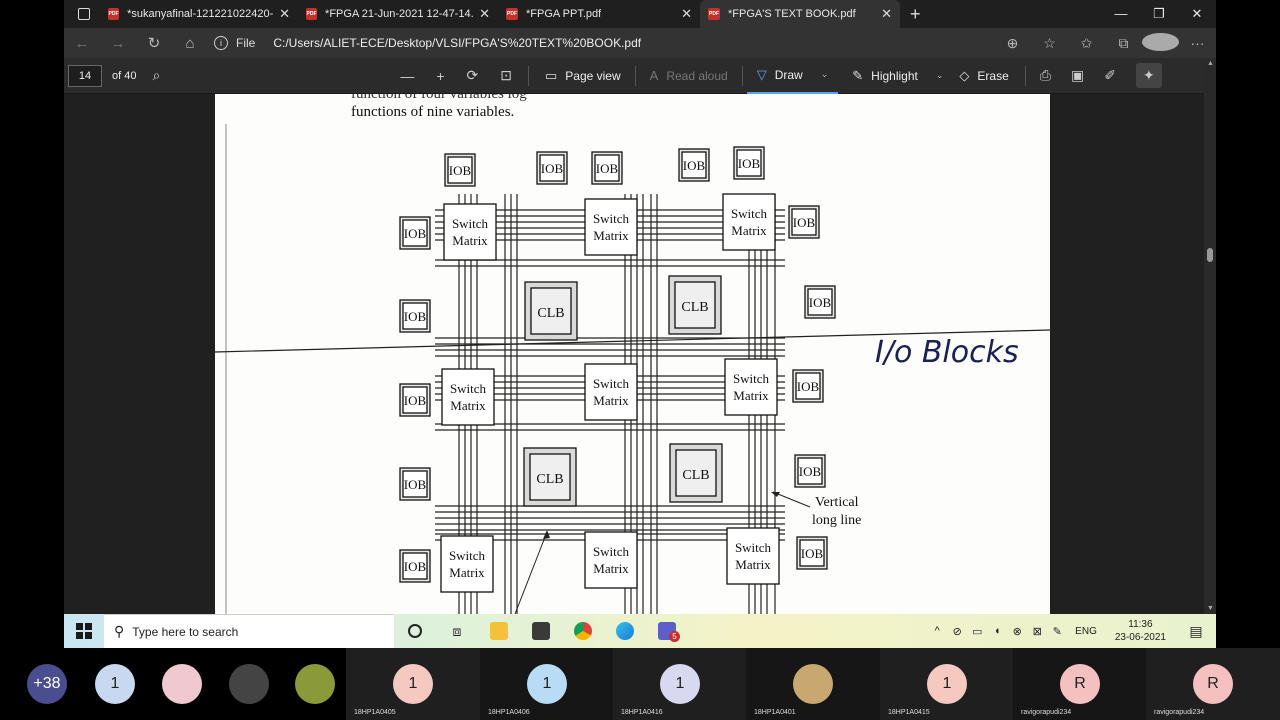 Image resolution: width=1280 pixels, height=720 pixels. What do you see at coordinates (547, 684) in the screenshot?
I see `participant-tile: 1 18HP1A0406` at bounding box center [547, 684].